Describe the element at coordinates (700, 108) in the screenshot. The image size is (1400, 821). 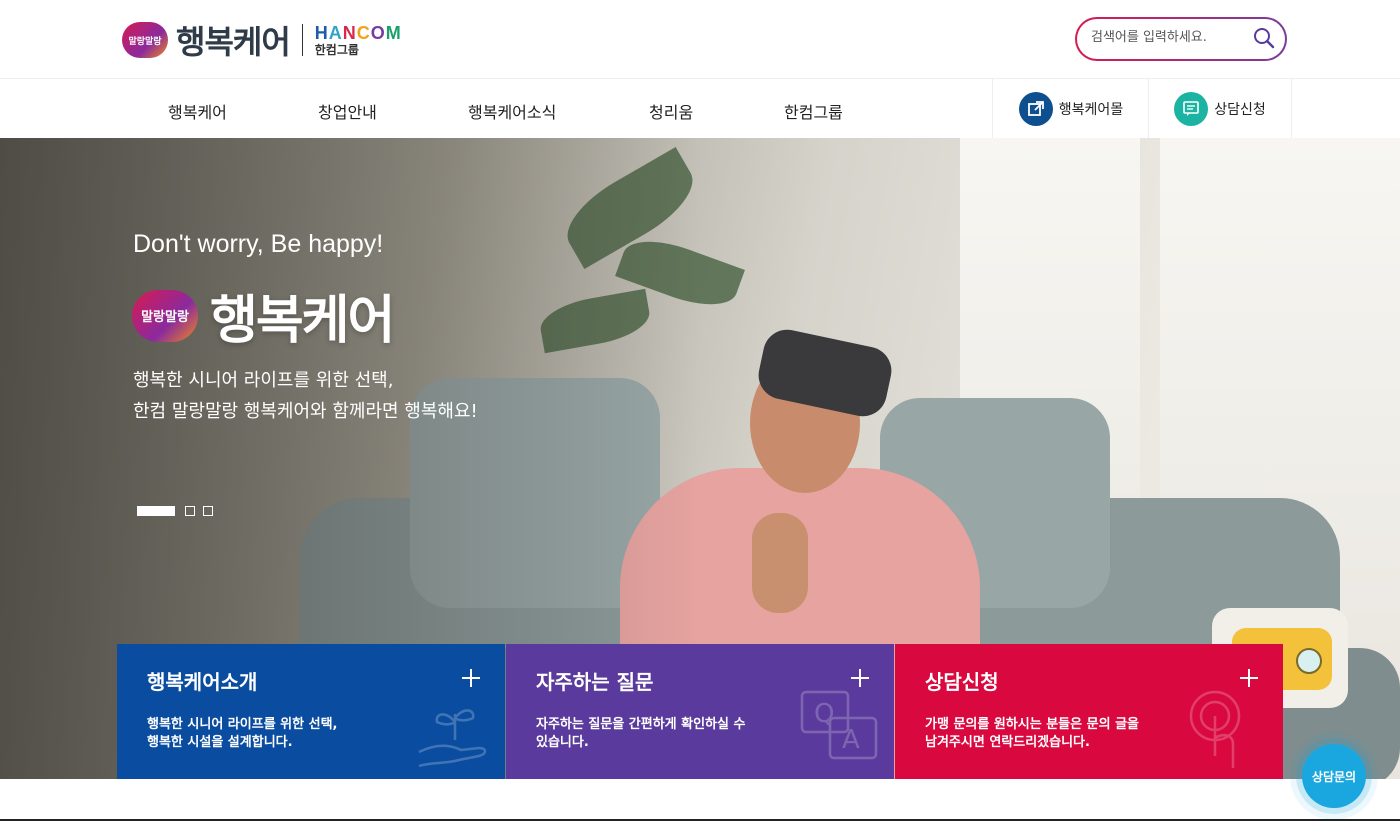
I see `main-nav: 행복케어 창업안내 행복케어소식 청리움 한컴그룹 행복케어몰 상담신청` at that location.